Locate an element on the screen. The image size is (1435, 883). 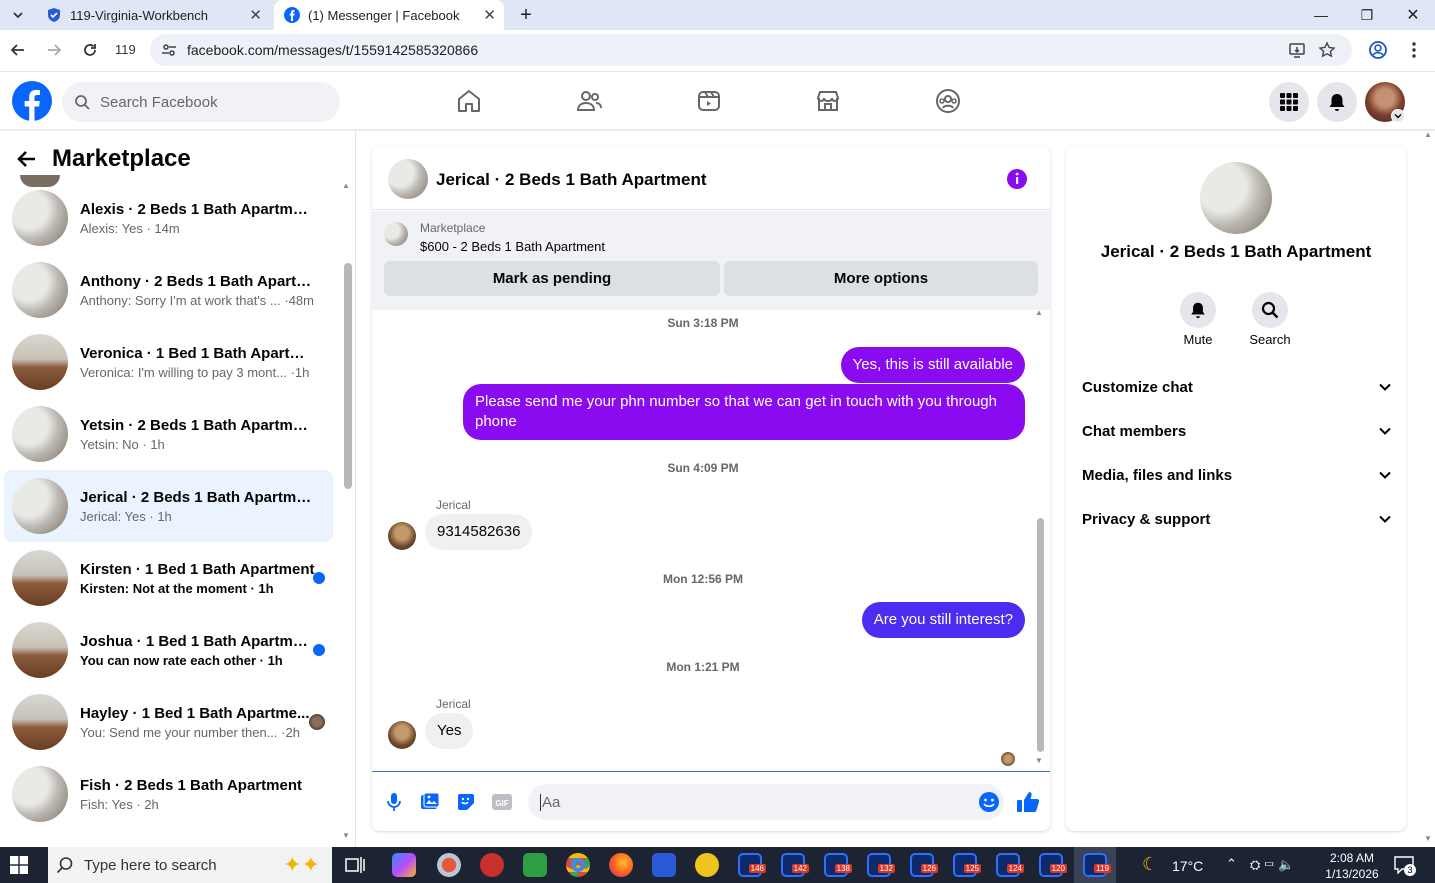
weather-temperature: 17°C is located at coordinates (1187, 866).